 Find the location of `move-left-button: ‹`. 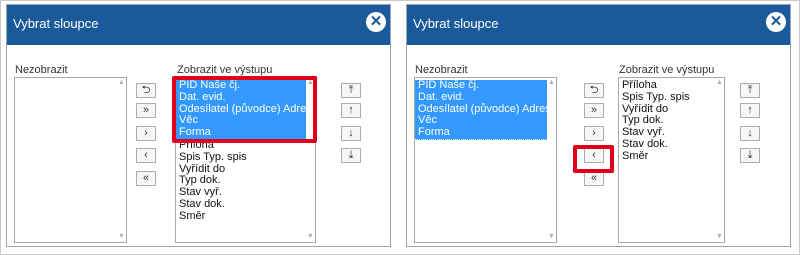

move-left-button: ‹ is located at coordinates (146, 155).